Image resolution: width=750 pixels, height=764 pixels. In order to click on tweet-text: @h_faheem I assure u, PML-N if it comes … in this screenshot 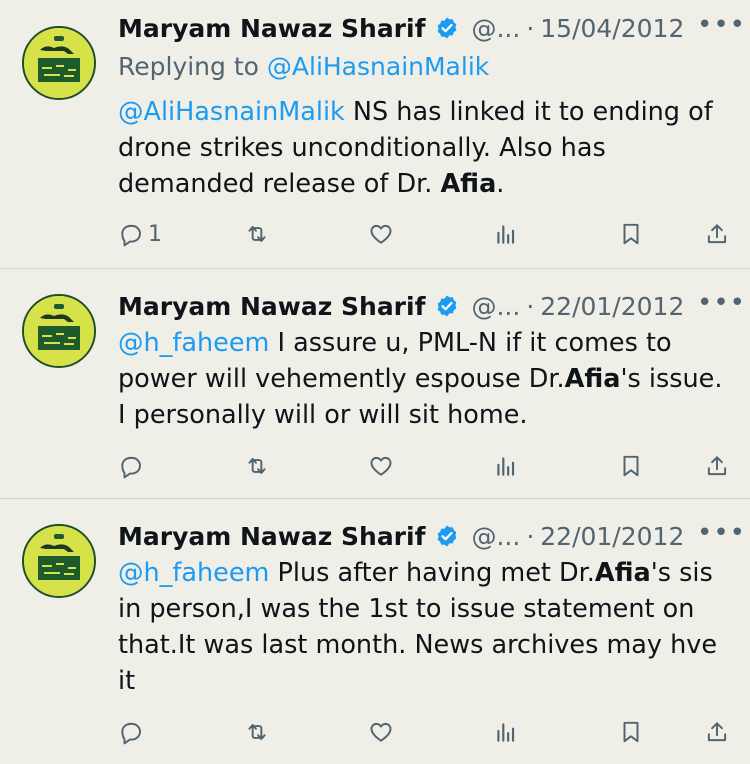, I will do `click(424, 379)`.